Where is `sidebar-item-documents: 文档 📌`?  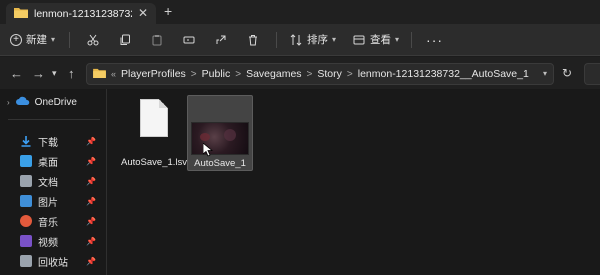 sidebar-item-documents: 文档 📌 is located at coordinates (53, 181).